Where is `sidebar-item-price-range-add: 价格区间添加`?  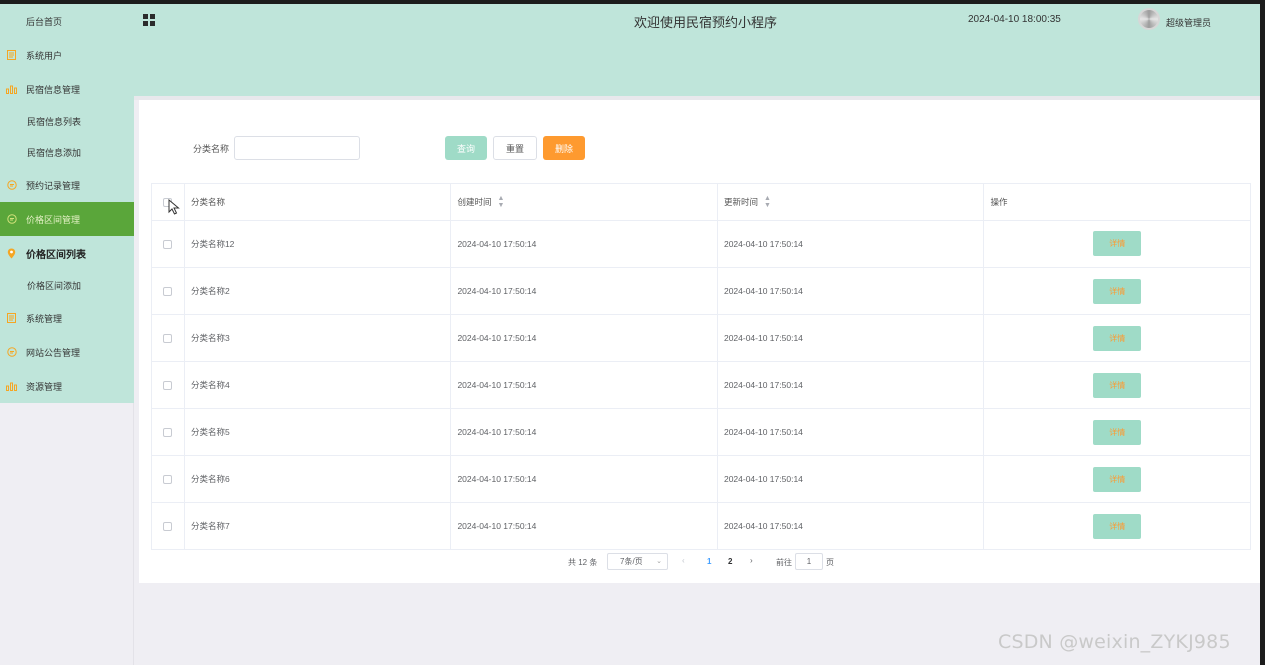 sidebar-item-price-range-add: 价格区间添加 is located at coordinates (67, 285).